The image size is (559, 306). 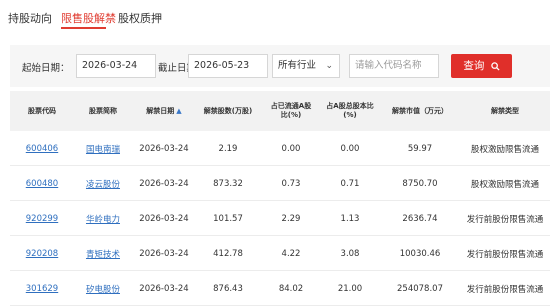 What do you see at coordinates (291, 183) in the screenshot?
I see `float-pct: 0.73` at bounding box center [291, 183].